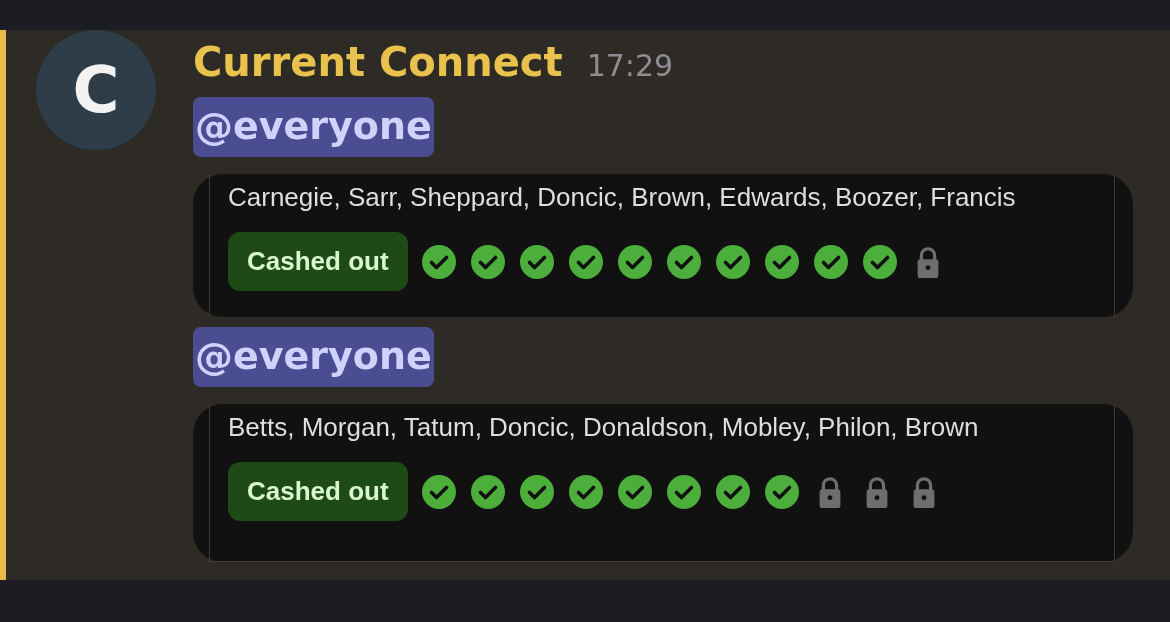 This screenshot has width=1170, height=622. I want to click on avatar: C, so click(96, 90).